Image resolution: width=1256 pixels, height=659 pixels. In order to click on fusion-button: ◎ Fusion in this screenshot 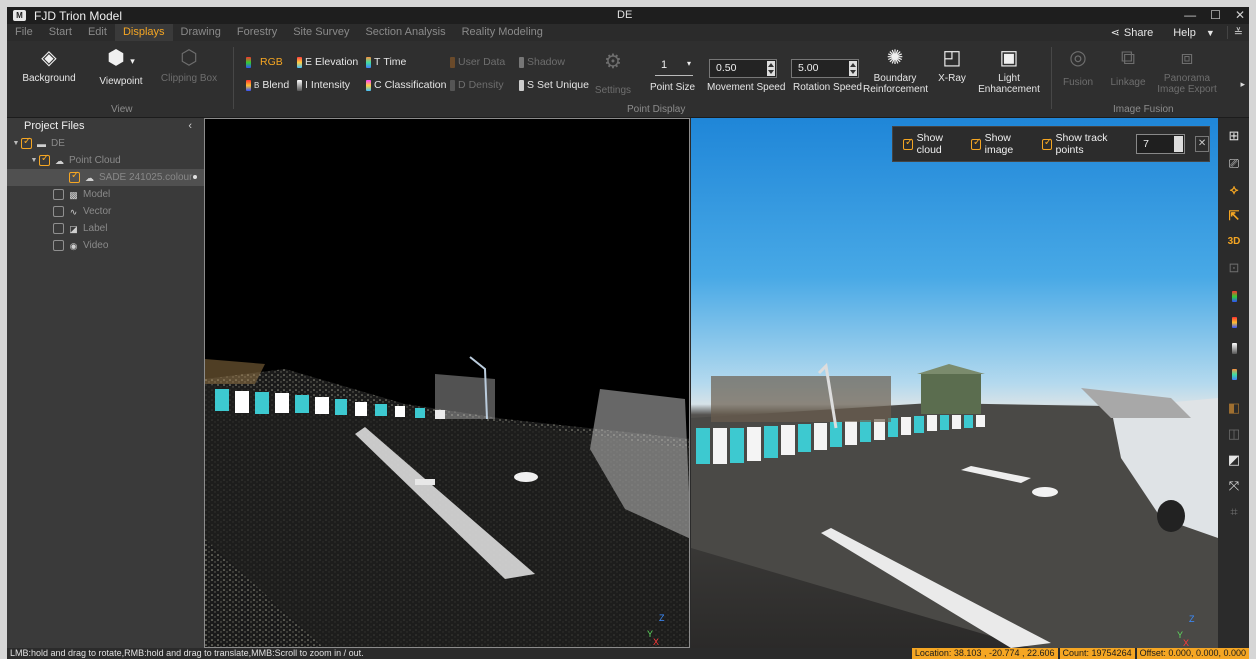, I will do `click(1078, 67)`.